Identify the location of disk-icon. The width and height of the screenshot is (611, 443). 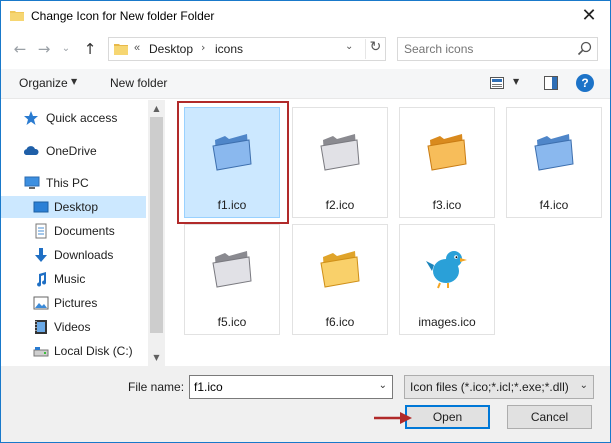
(41, 352).